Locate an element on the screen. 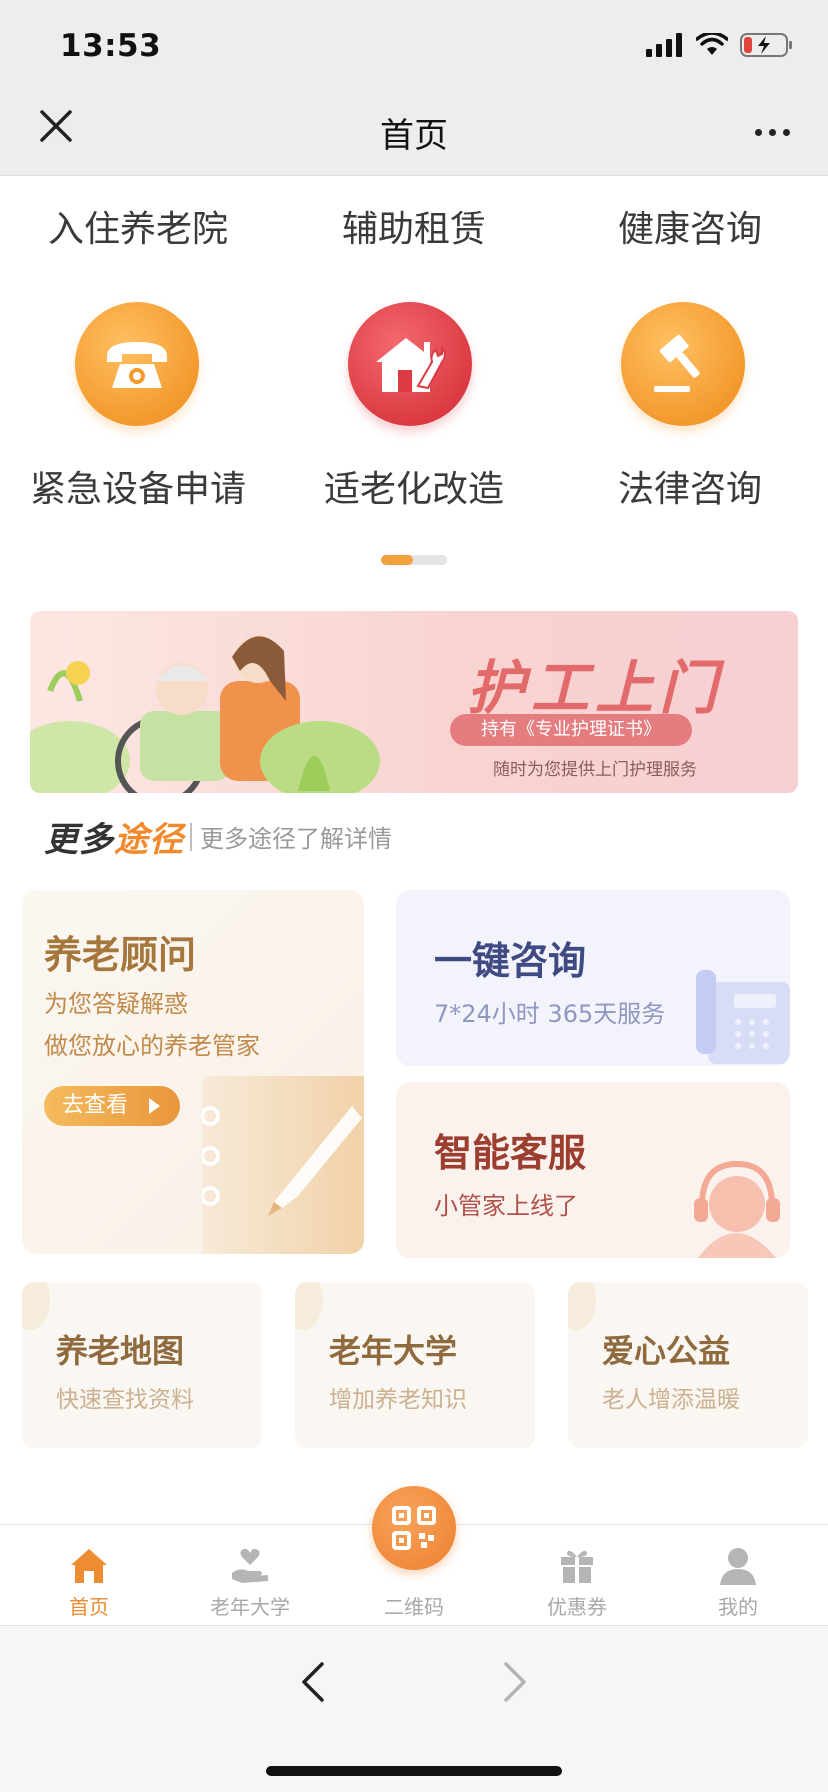  home-indicator is located at coordinates (414, 1771).